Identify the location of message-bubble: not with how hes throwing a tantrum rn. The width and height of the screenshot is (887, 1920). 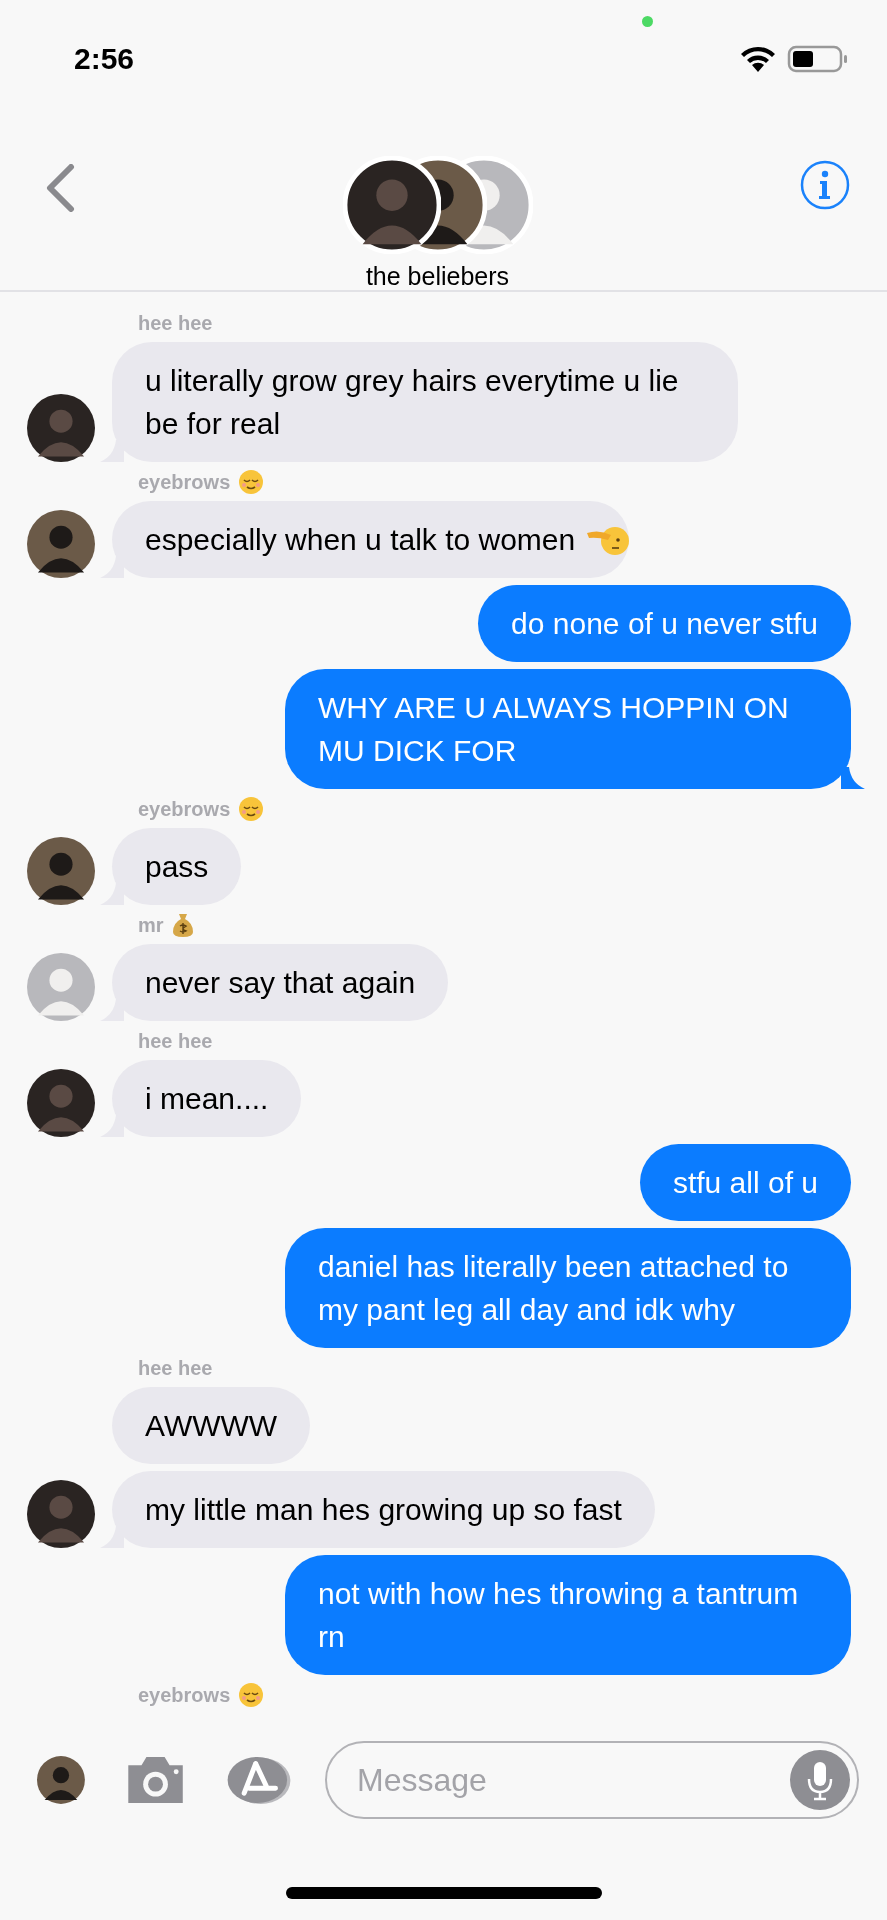
(568, 1615).